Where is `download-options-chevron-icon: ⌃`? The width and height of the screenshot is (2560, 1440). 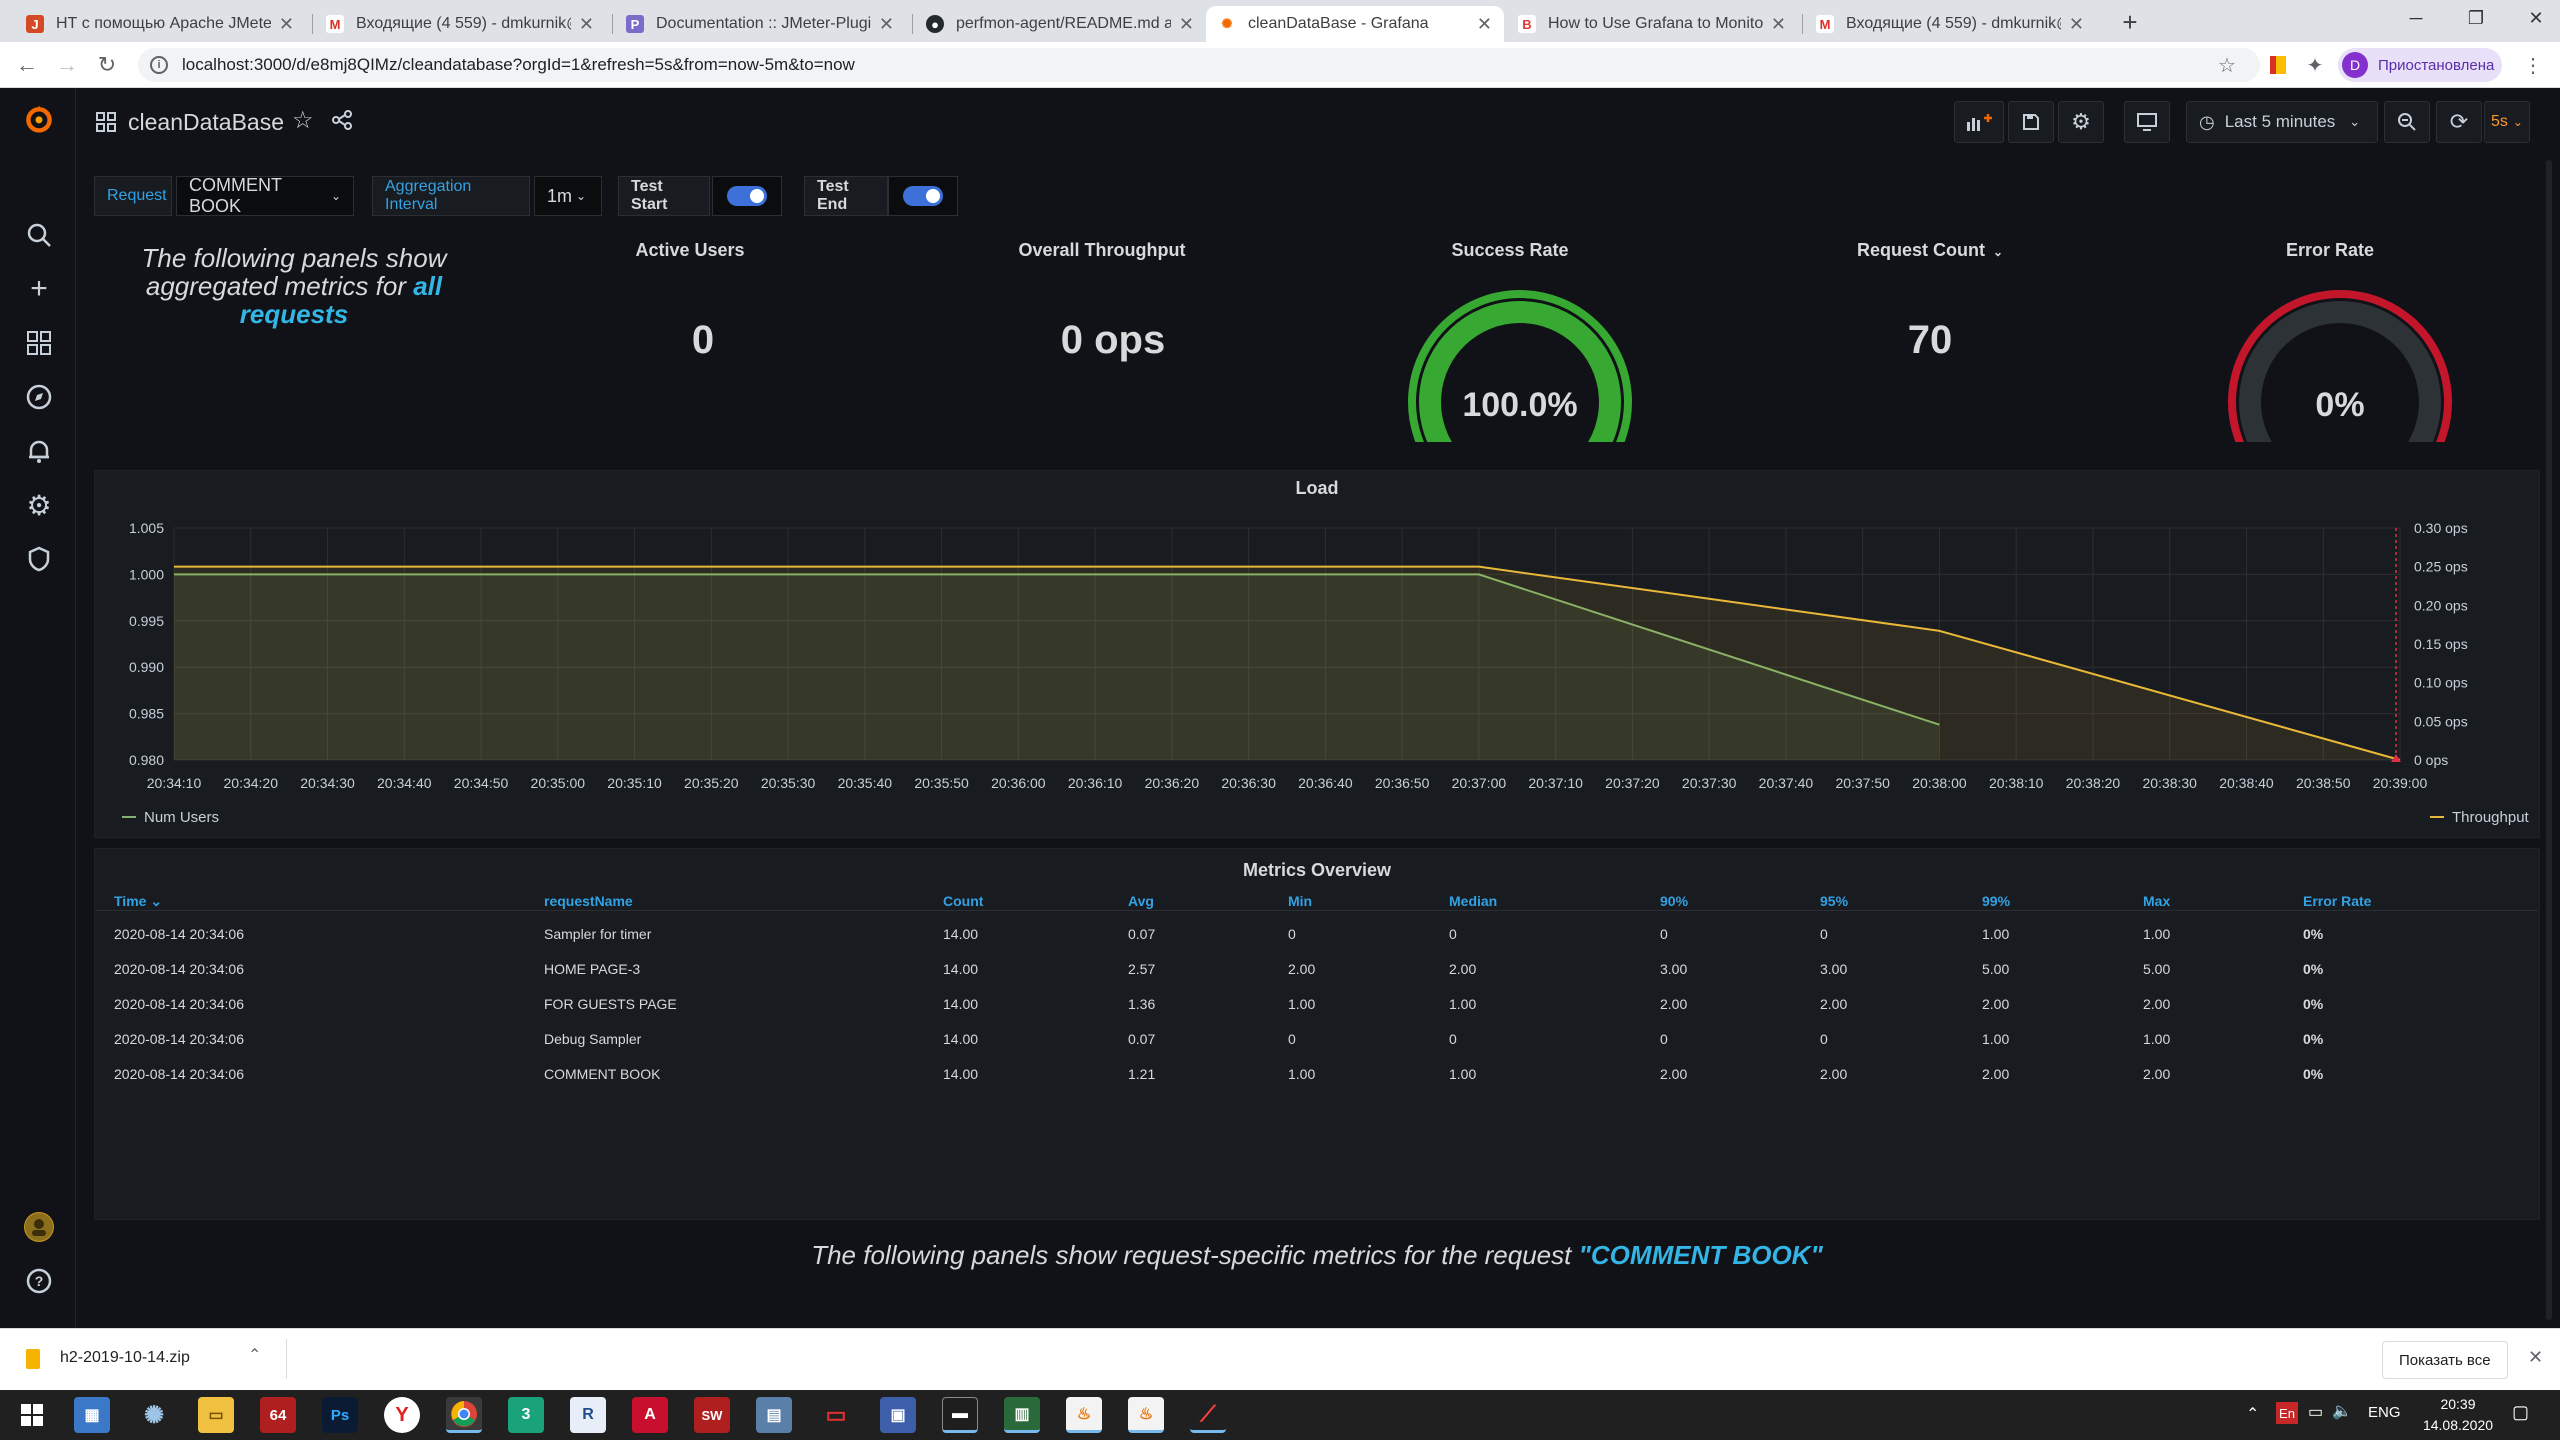 download-options-chevron-icon: ⌃ is located at coordinates (254, 1355).